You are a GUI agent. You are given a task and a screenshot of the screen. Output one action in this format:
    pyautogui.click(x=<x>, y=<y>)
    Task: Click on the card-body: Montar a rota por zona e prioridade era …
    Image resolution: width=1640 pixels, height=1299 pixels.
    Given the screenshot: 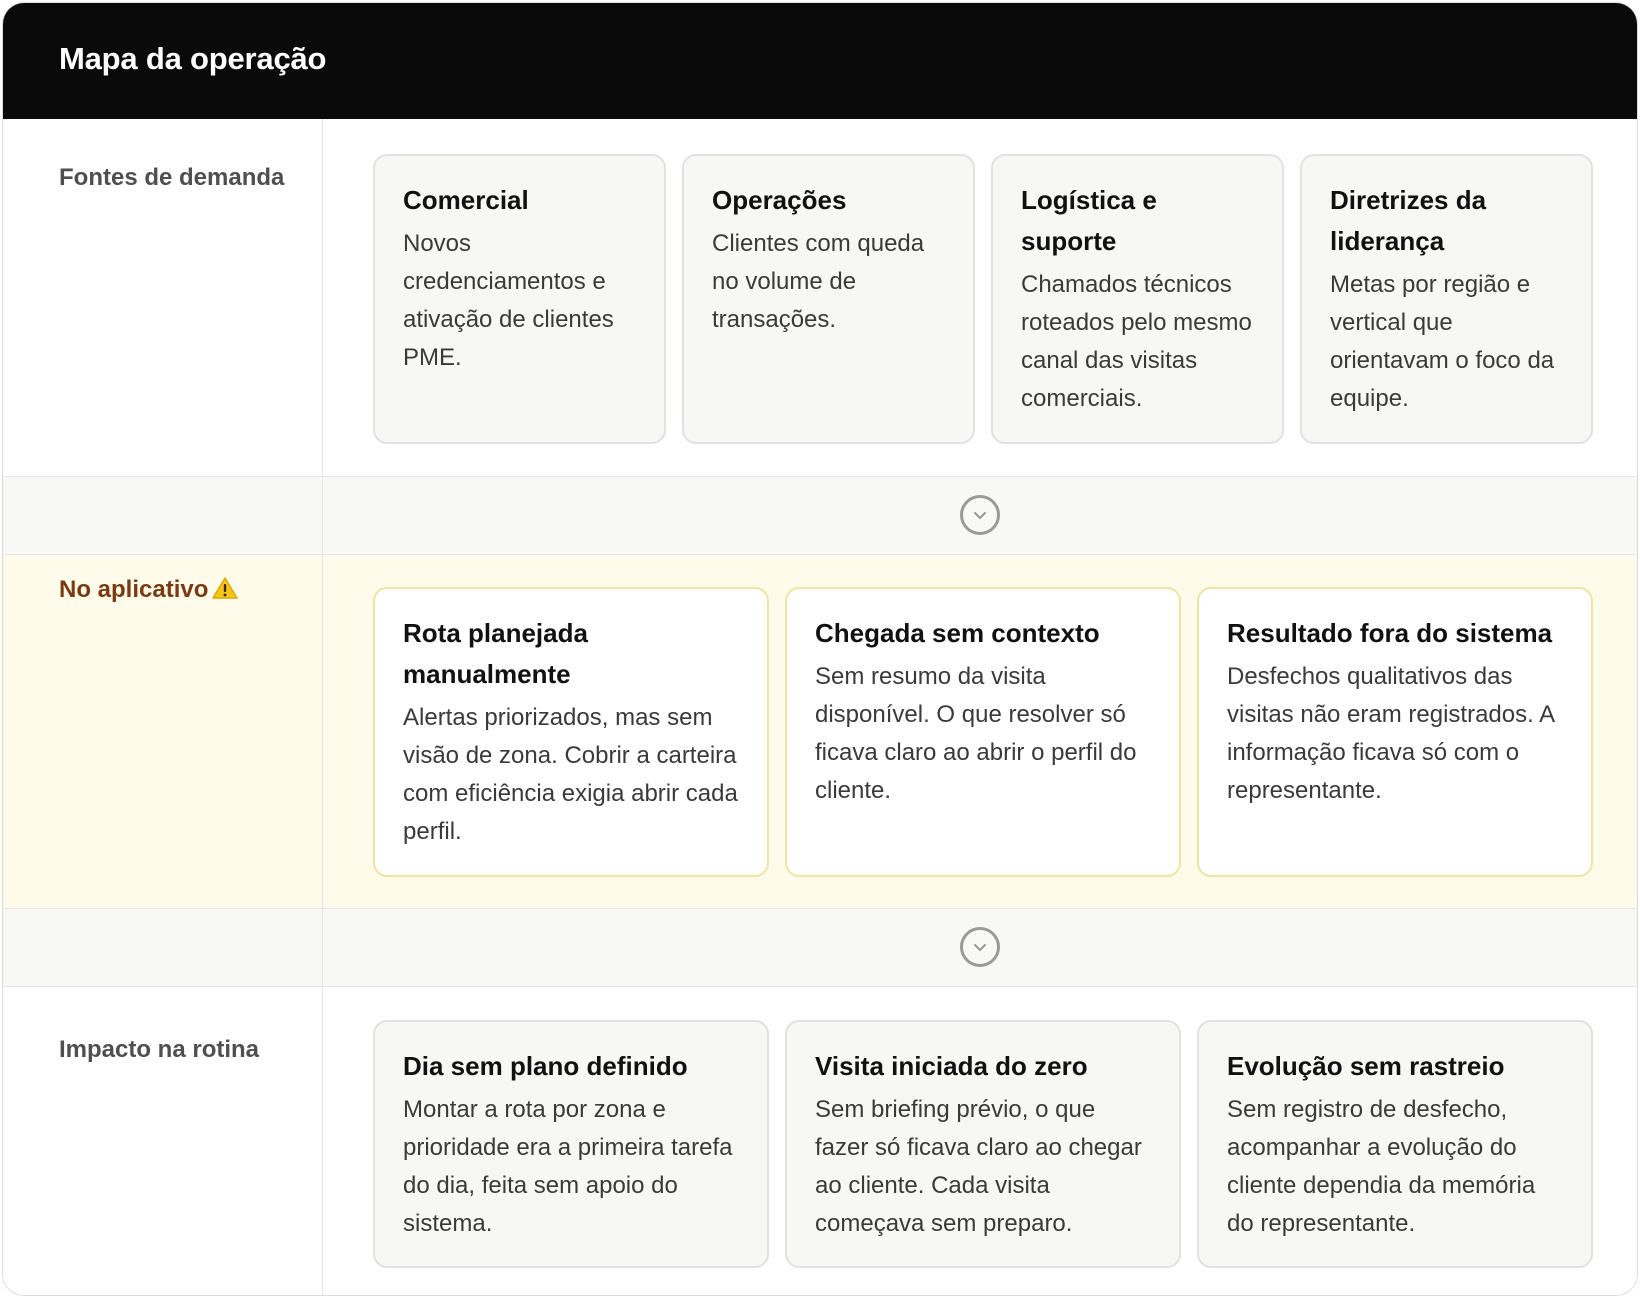 What is the action you would take?
    pyautogui.click(x=568, y=1166)
    